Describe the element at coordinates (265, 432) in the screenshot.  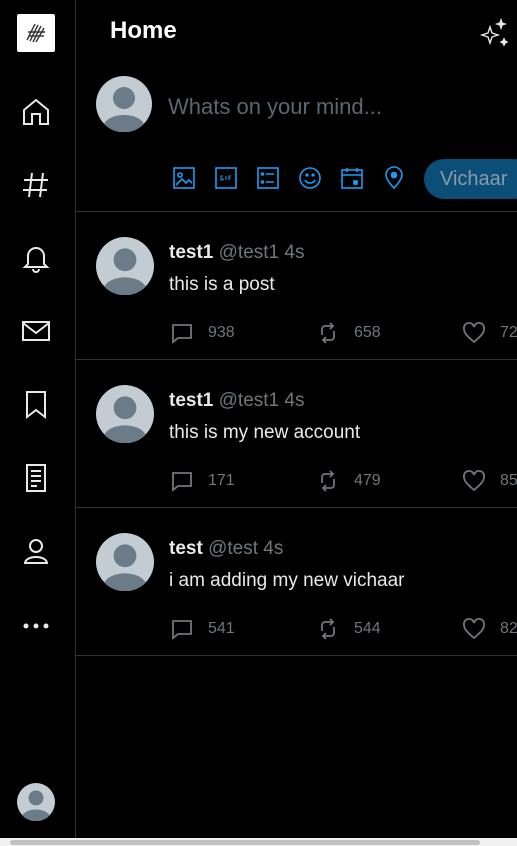
I see `post-text: this is my new account` at that location.